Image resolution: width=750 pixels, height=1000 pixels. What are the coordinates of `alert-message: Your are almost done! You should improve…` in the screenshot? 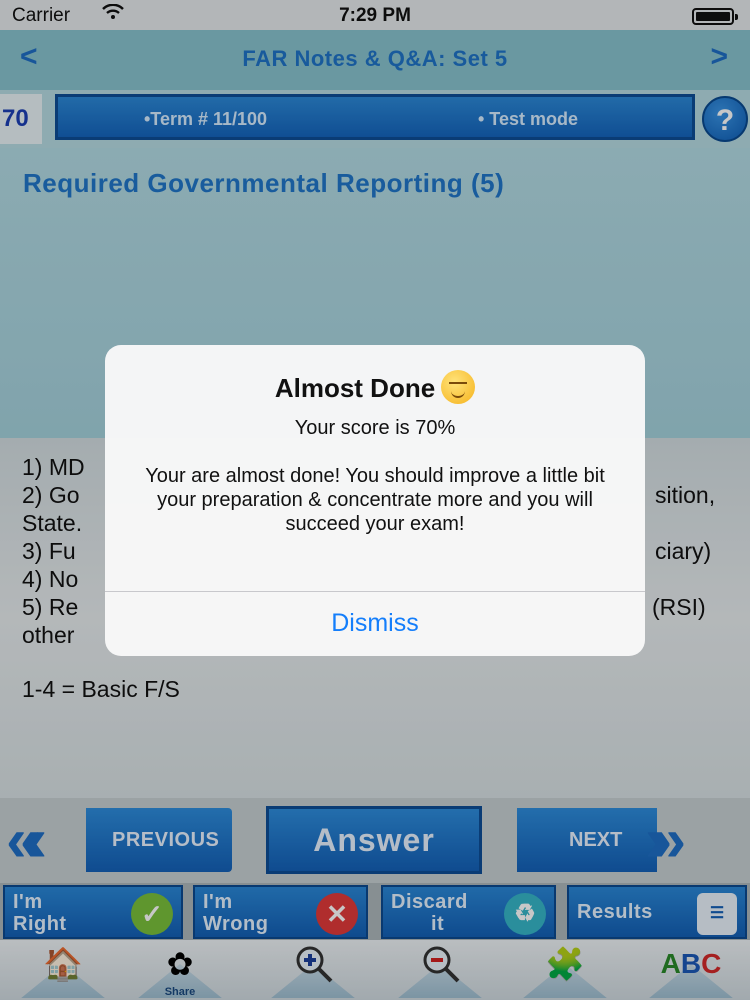 It's located at (375, 500).